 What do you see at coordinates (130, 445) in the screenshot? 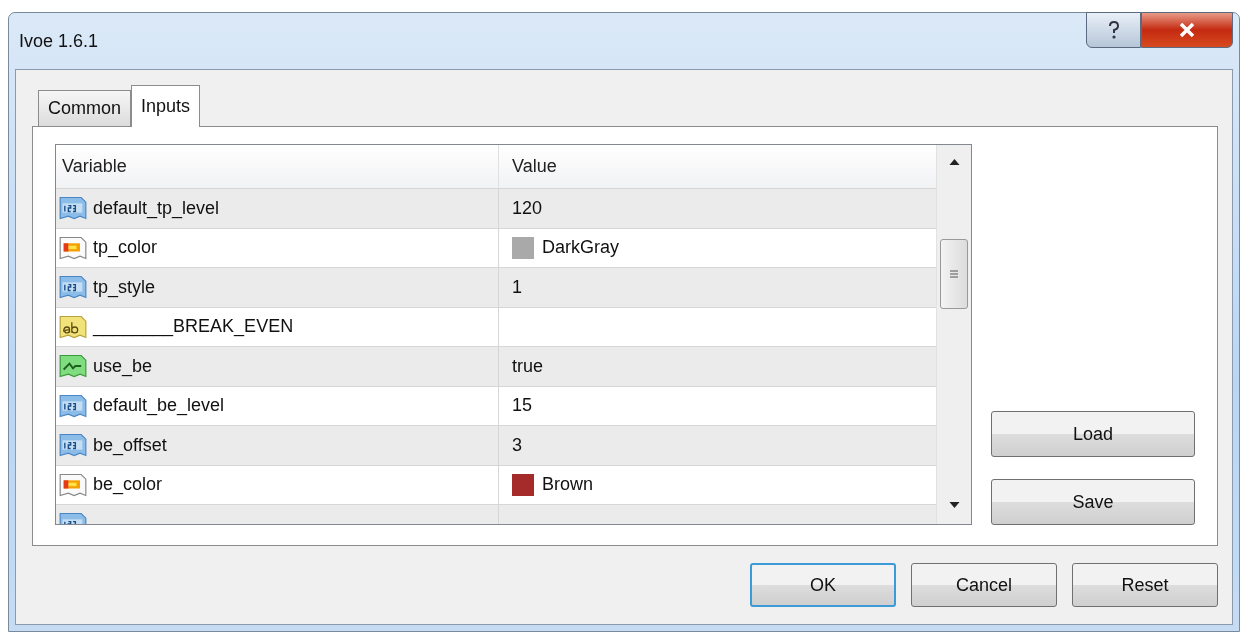
I see `variable-name: be_offset` at bounding box center [130, 445].